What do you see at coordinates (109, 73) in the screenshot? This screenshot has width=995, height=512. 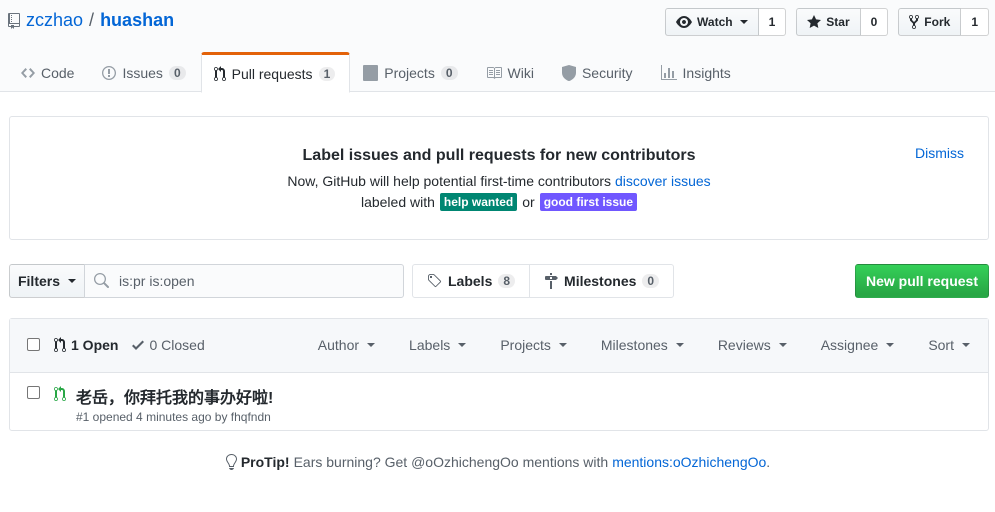 I see `issue-icon` at bounding box center [109, 73].